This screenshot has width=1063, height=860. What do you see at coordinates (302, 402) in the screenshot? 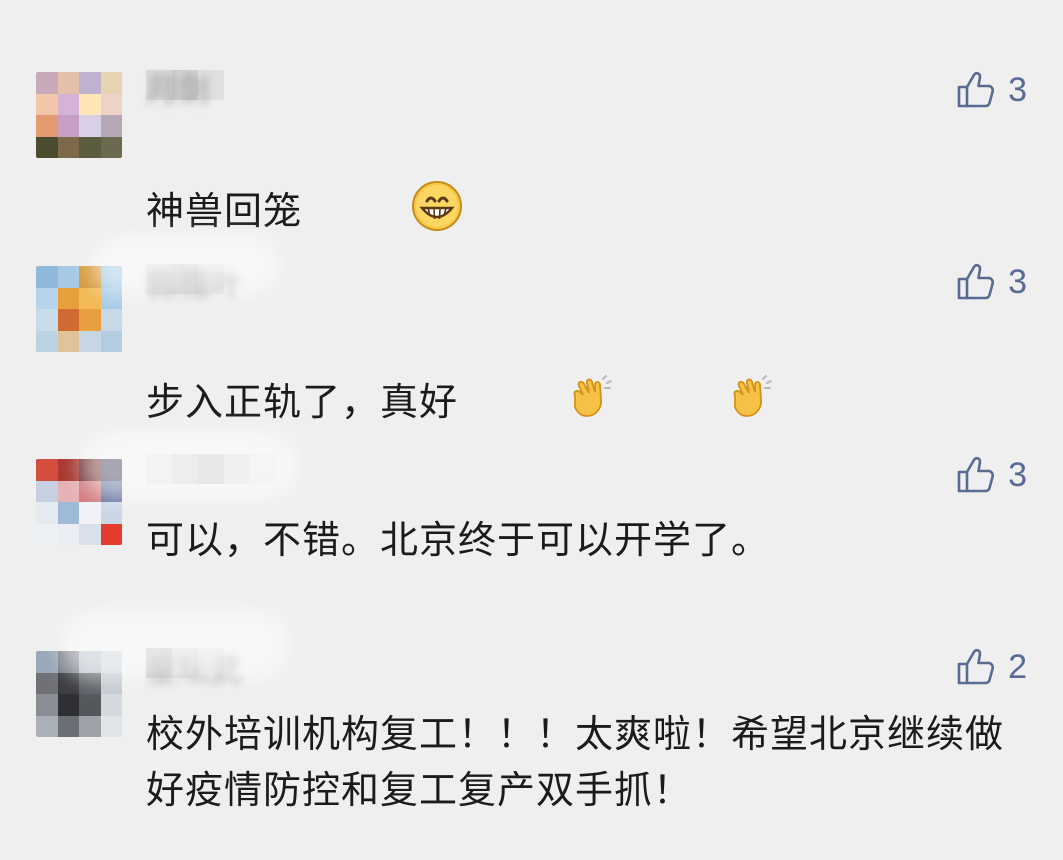
I see `comment-text-content: 步入正轨了，真好` at bounding box center [302, 402].